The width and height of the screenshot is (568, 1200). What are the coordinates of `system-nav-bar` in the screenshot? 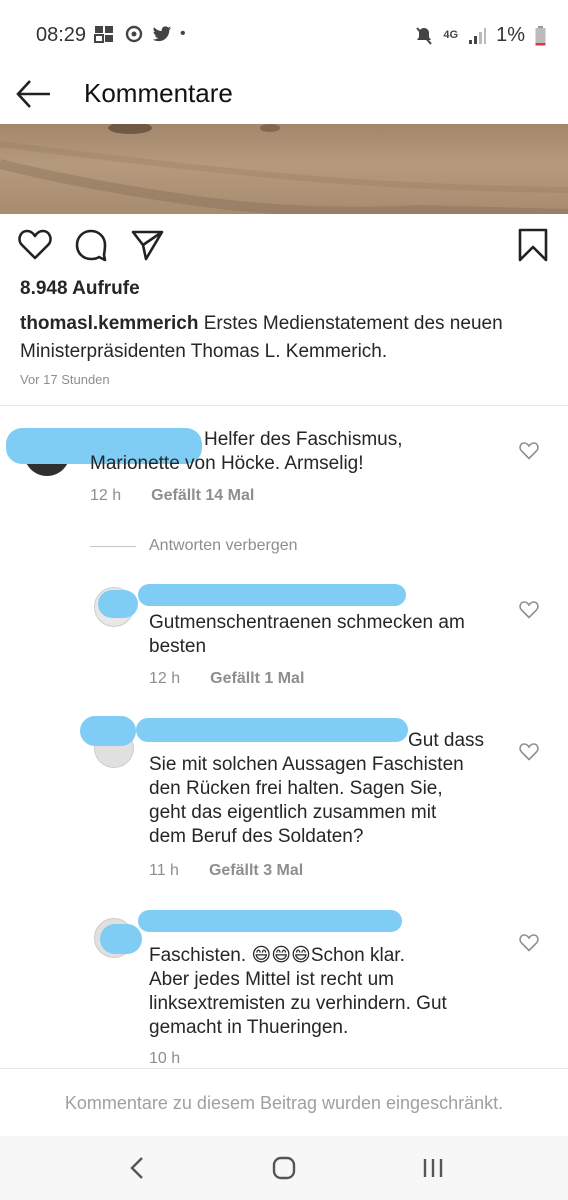 It's located at (284, 1168).